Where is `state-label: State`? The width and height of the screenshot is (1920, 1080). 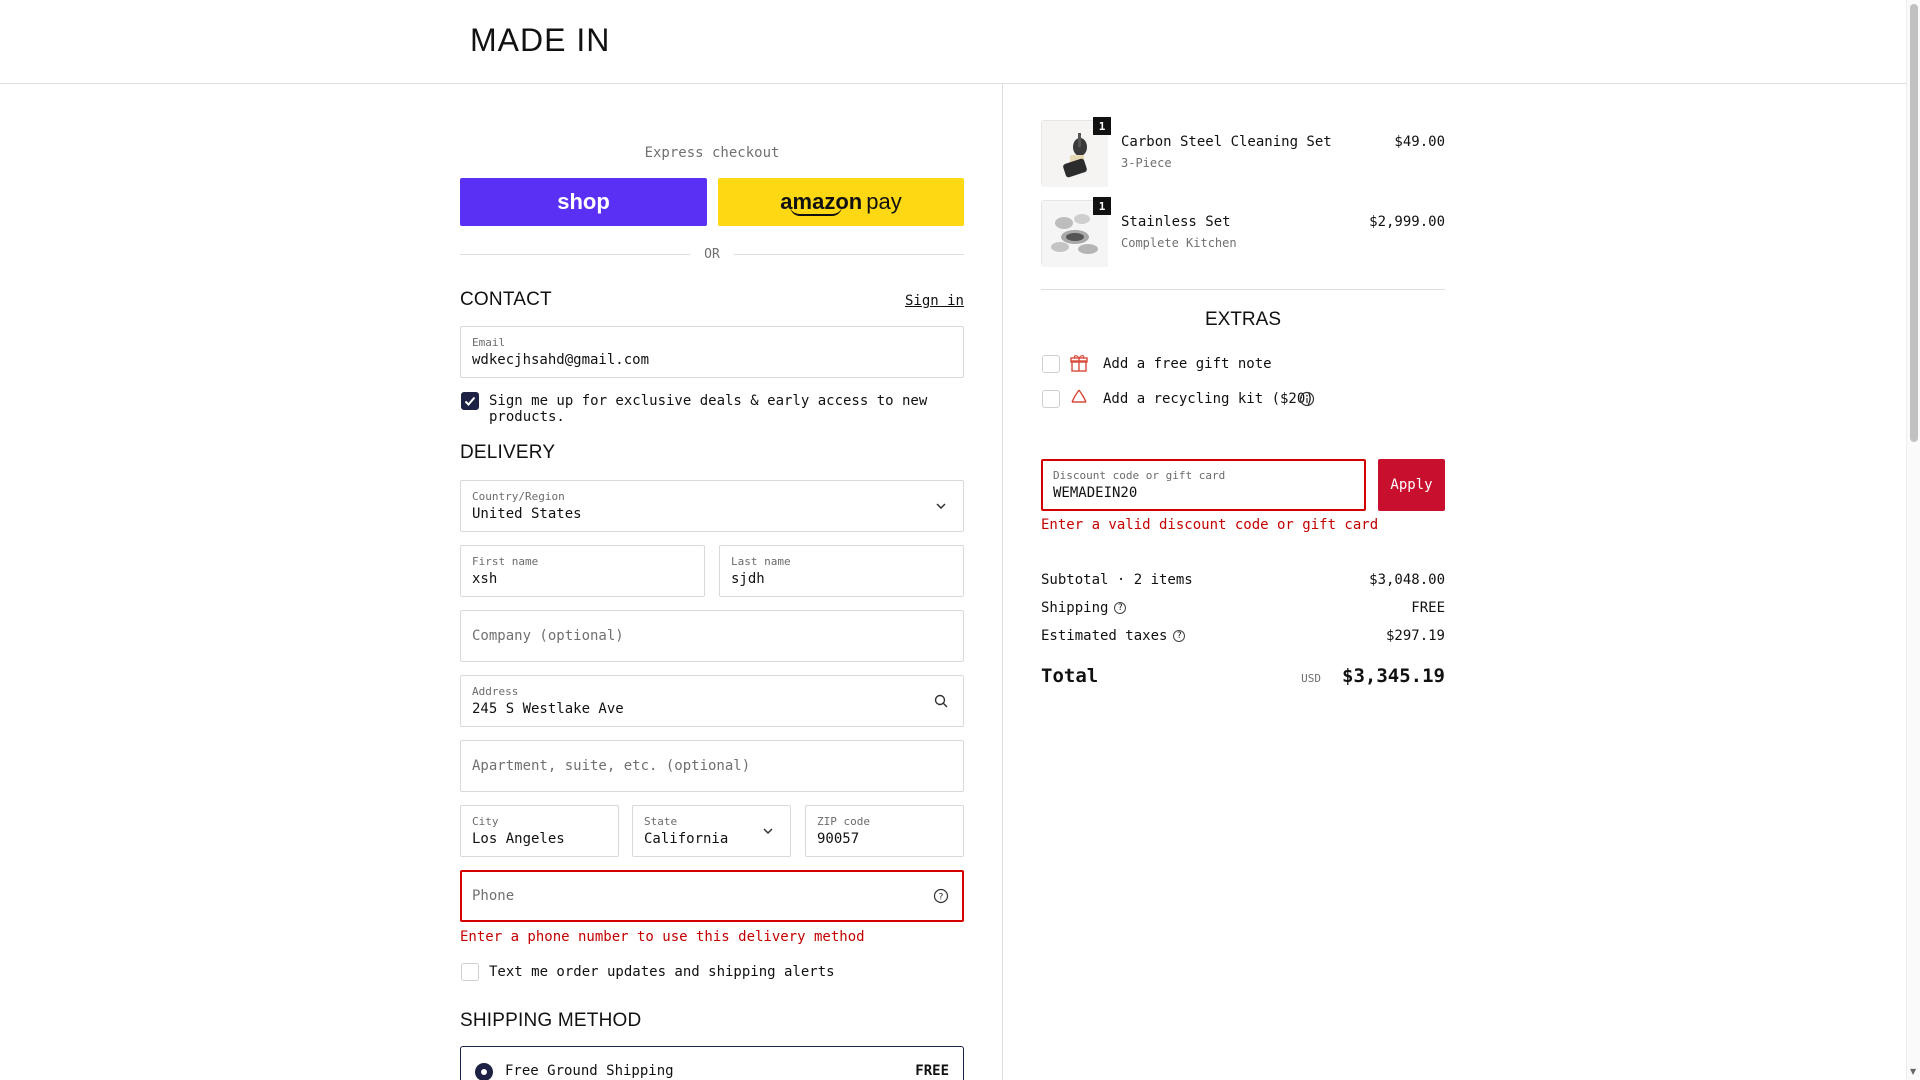
state-label: State is located at coordinates (661, 821).